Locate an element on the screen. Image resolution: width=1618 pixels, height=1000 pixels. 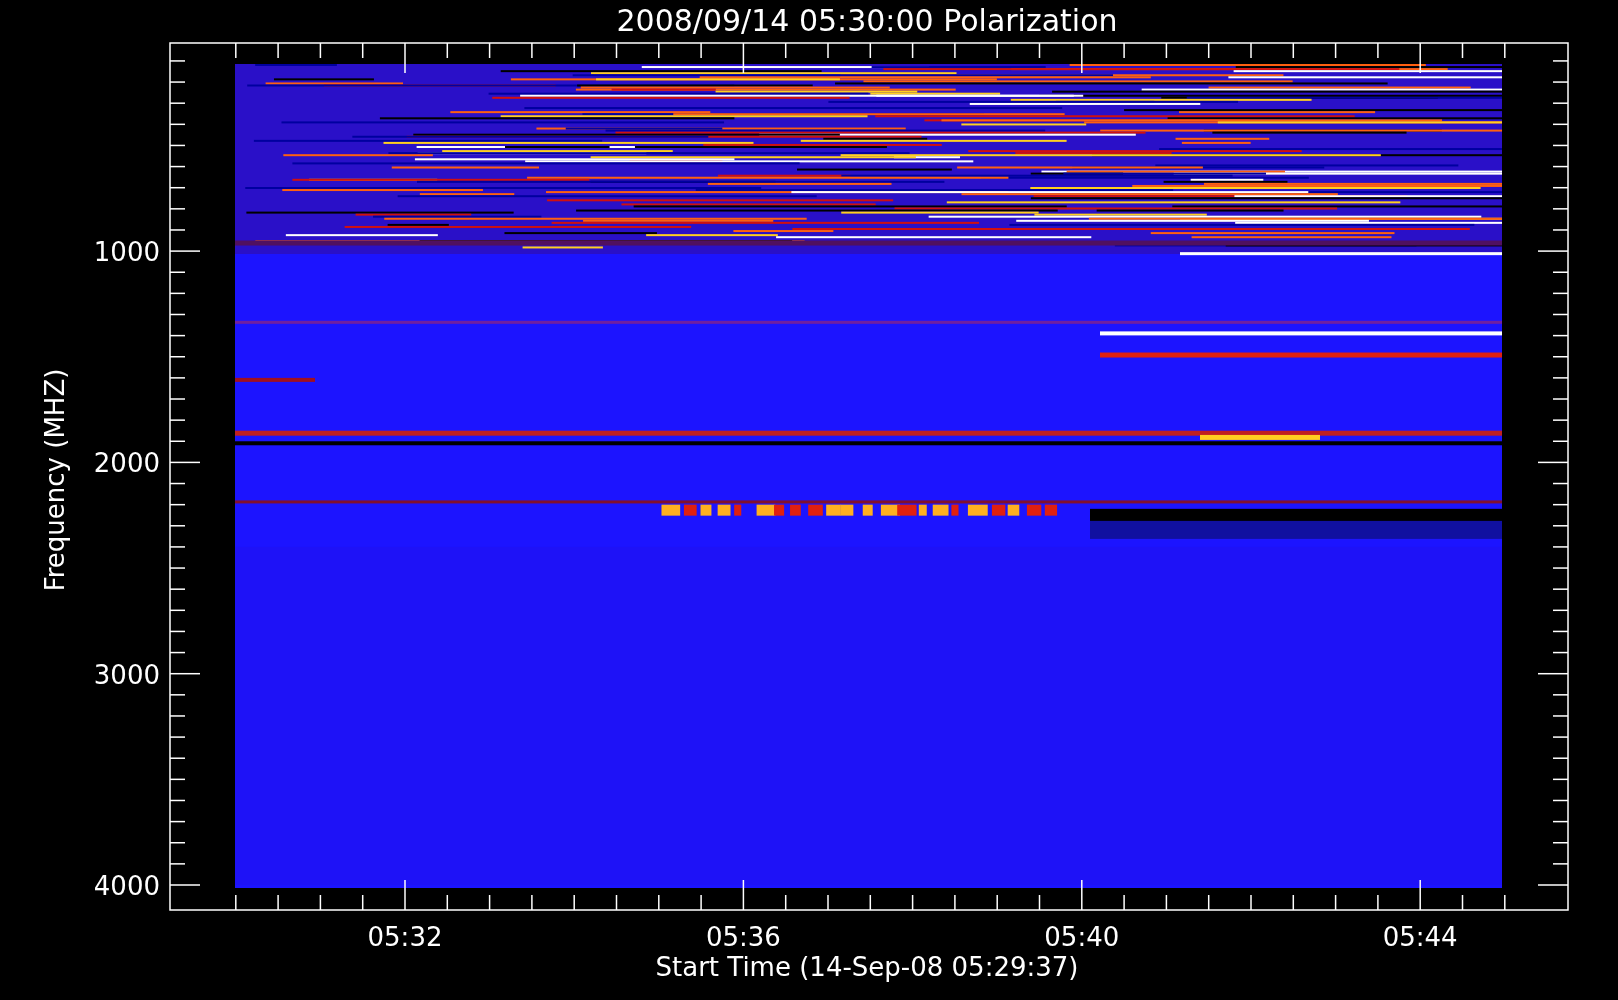
x-tick-label: 05:44 is located at coordinates (1420, 937).